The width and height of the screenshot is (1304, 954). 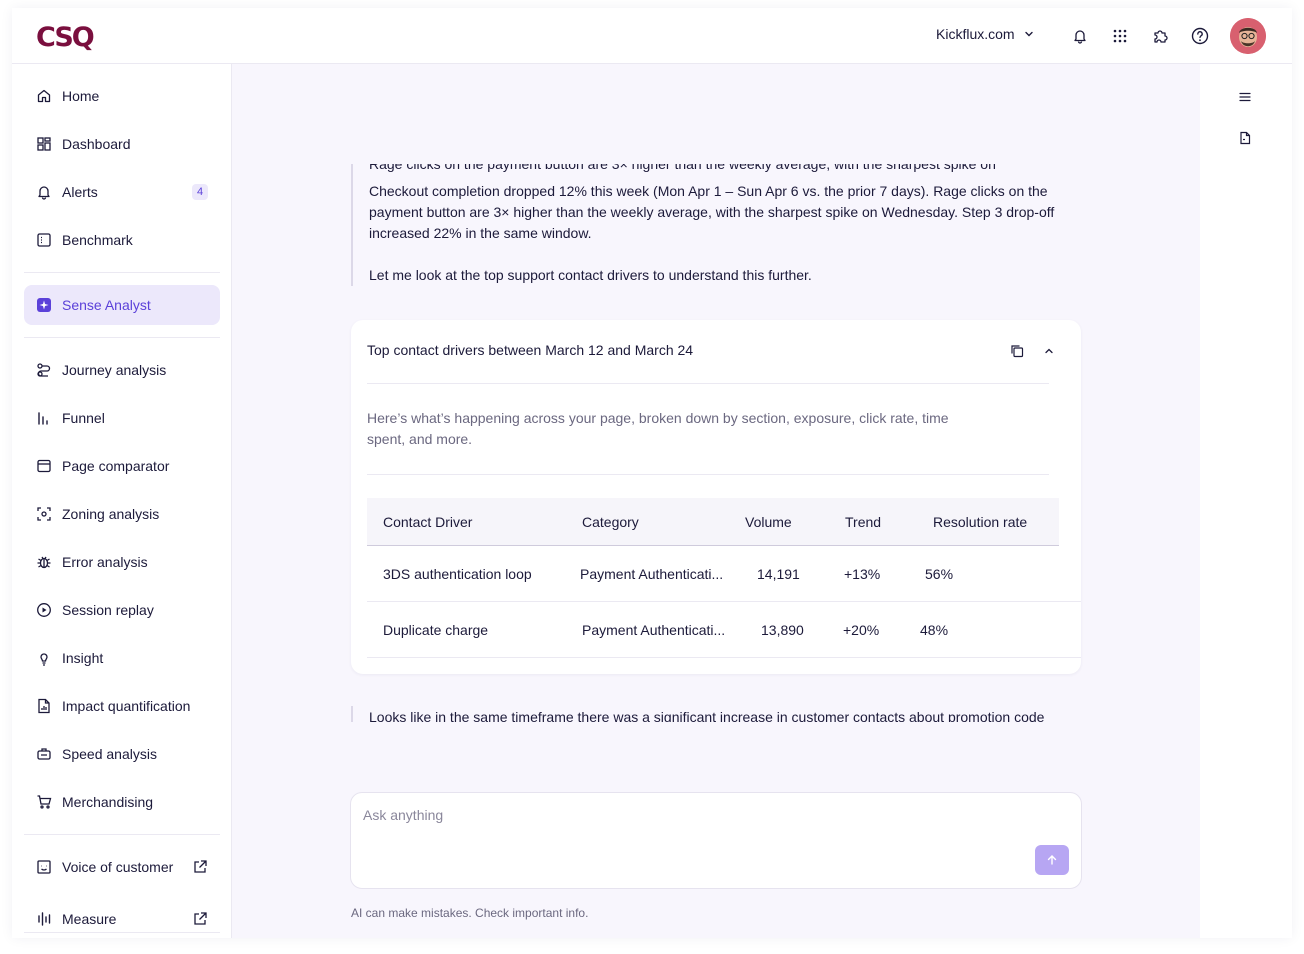 I want to click on speed-icon, so click(x=44, y=754).